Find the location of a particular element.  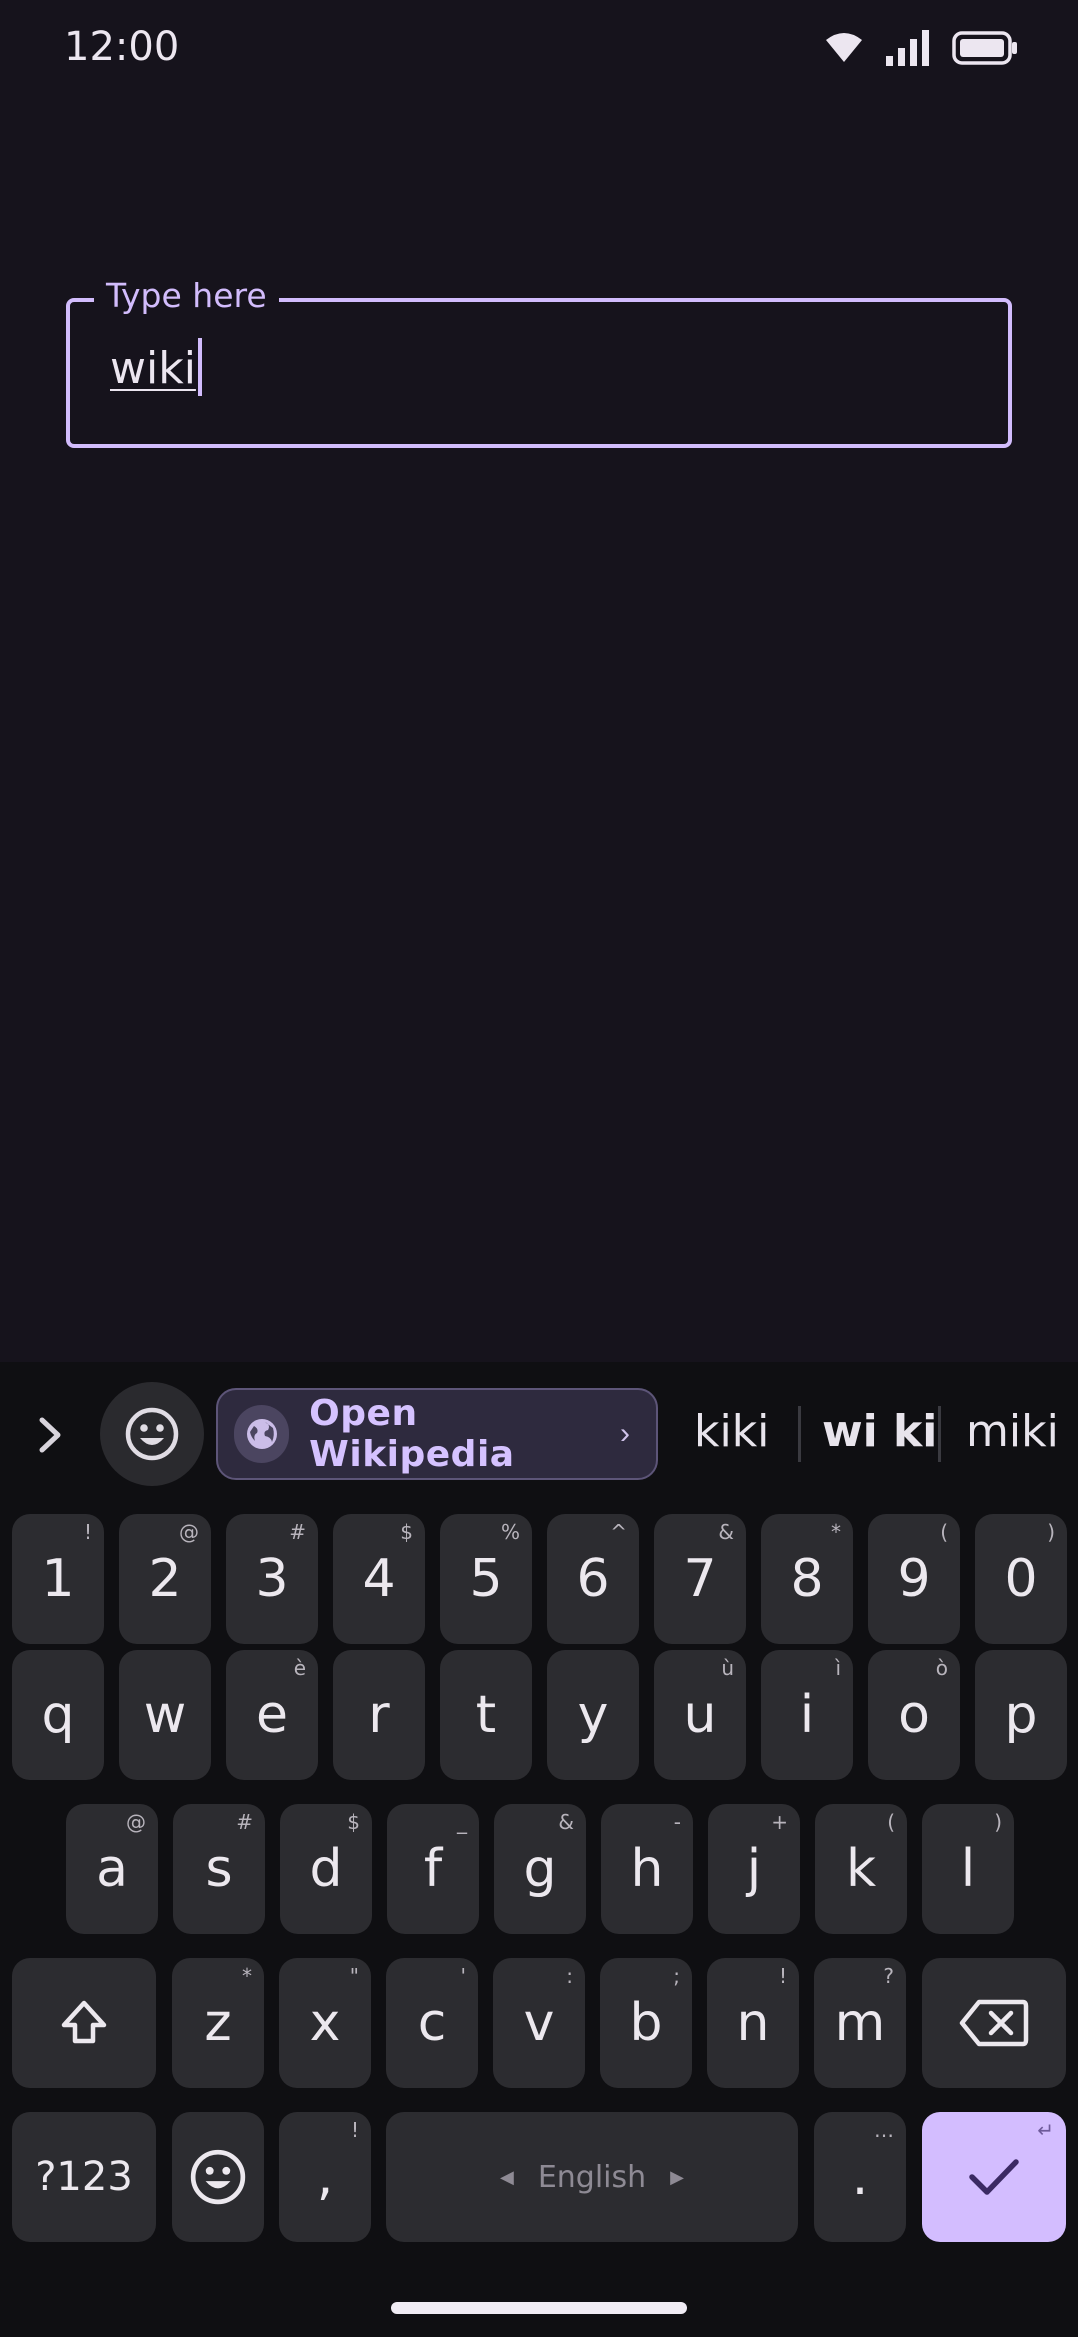

key-6-hint: ^ is located at coordinates (618, 1532).